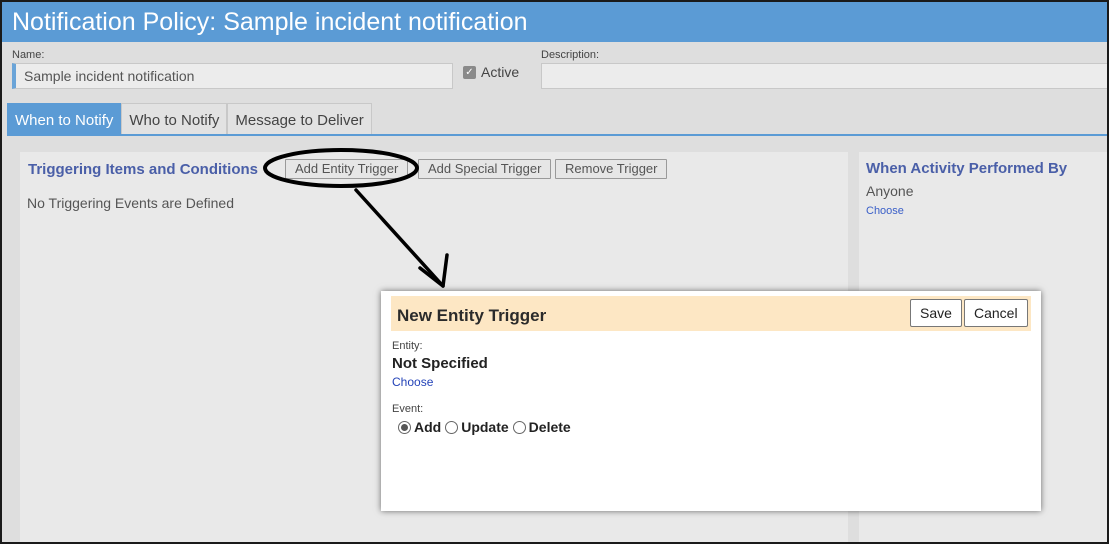  What do you see at coordinates (711, 313) in the screenshot?
I see `dialog-header: New Entity Trigger Save Cancel` at bounding box center [711, 313].